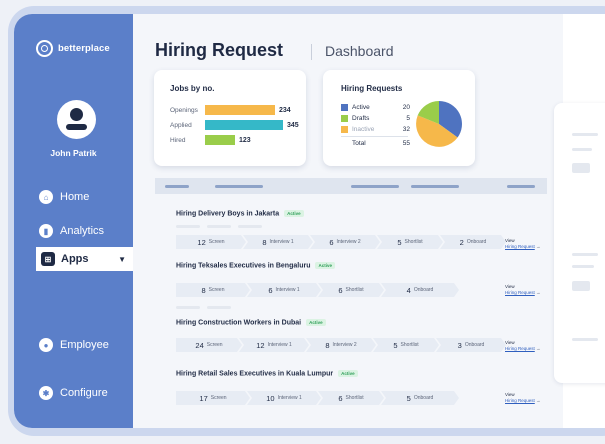 This screenshot has height=444, width=605. I want to click on user-name: John Patrik, so click(73, 153).